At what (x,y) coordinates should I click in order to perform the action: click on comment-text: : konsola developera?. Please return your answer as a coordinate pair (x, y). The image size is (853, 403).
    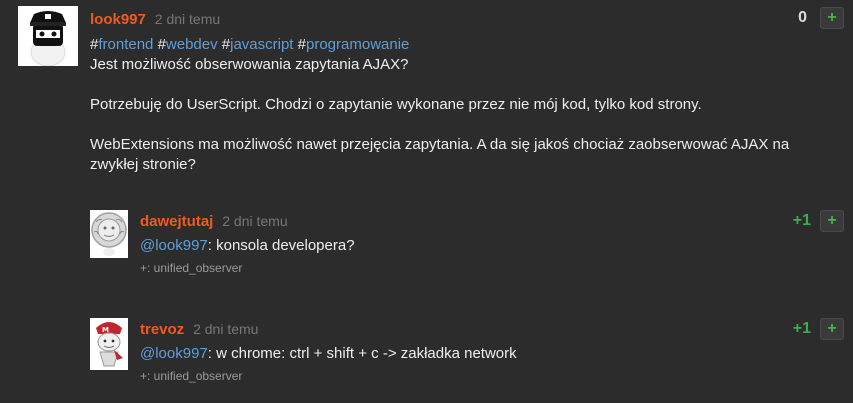
    Looking at the image, I should click on (281, 245).